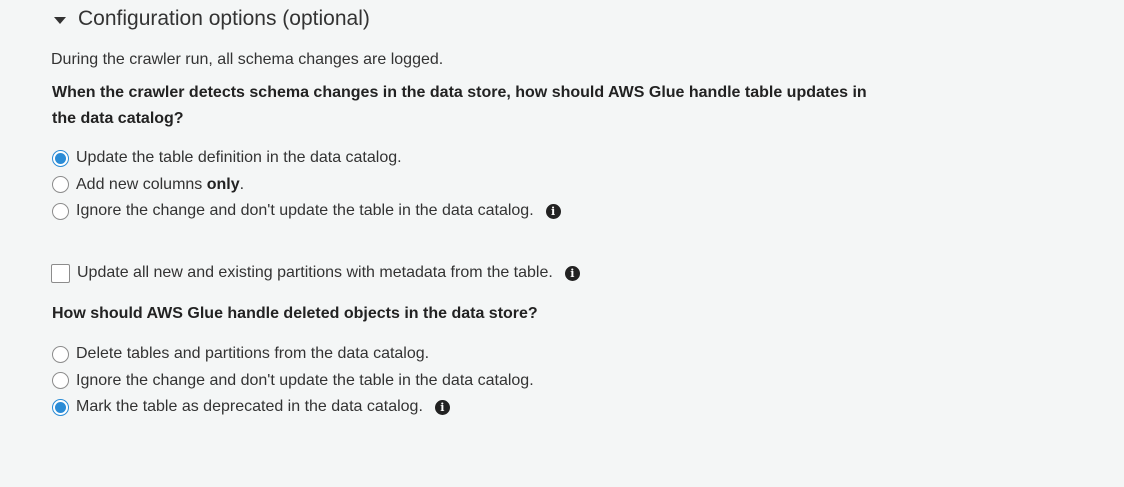 This screenshot has width=1124, height=487. Describe the element at coordinates (224, 18) in the screenshot. I see `section-title: Configuration options (optional)` at that location.